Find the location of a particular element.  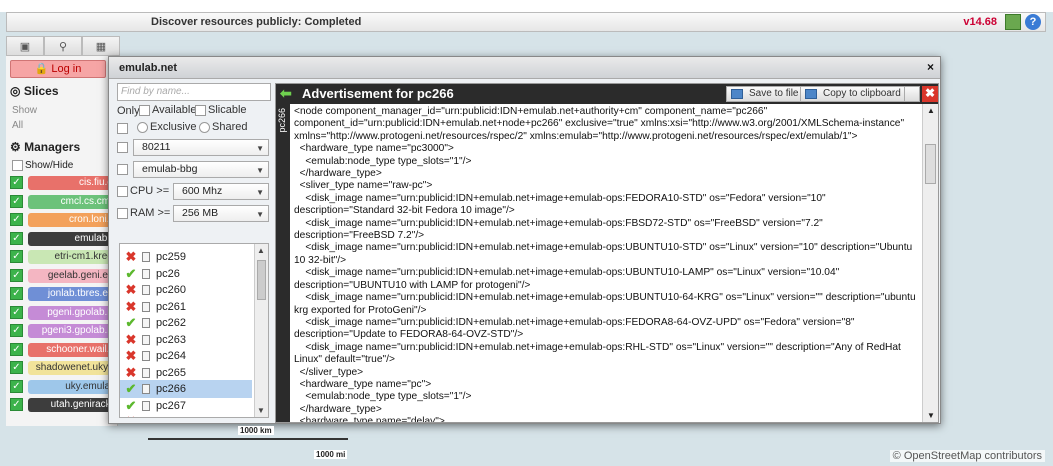

available-check-icon is located at coordinates (144, 110).